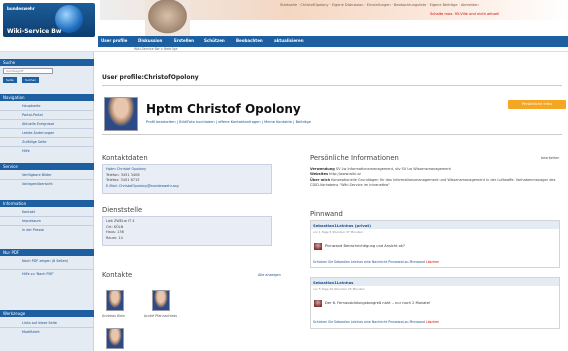  Describe the element at coordinates (57, 230) in the screenshot. I see `sidebar-item-presse: In der Presse` at that location.